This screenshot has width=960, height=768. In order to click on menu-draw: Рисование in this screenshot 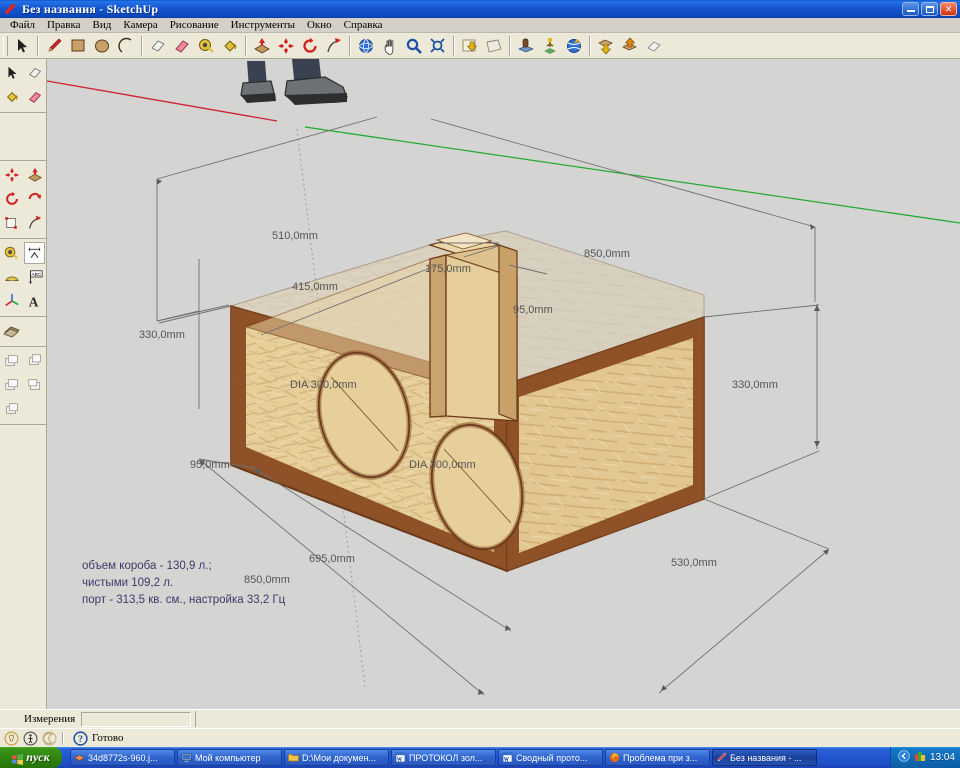, I will do `click(194, 25)`.